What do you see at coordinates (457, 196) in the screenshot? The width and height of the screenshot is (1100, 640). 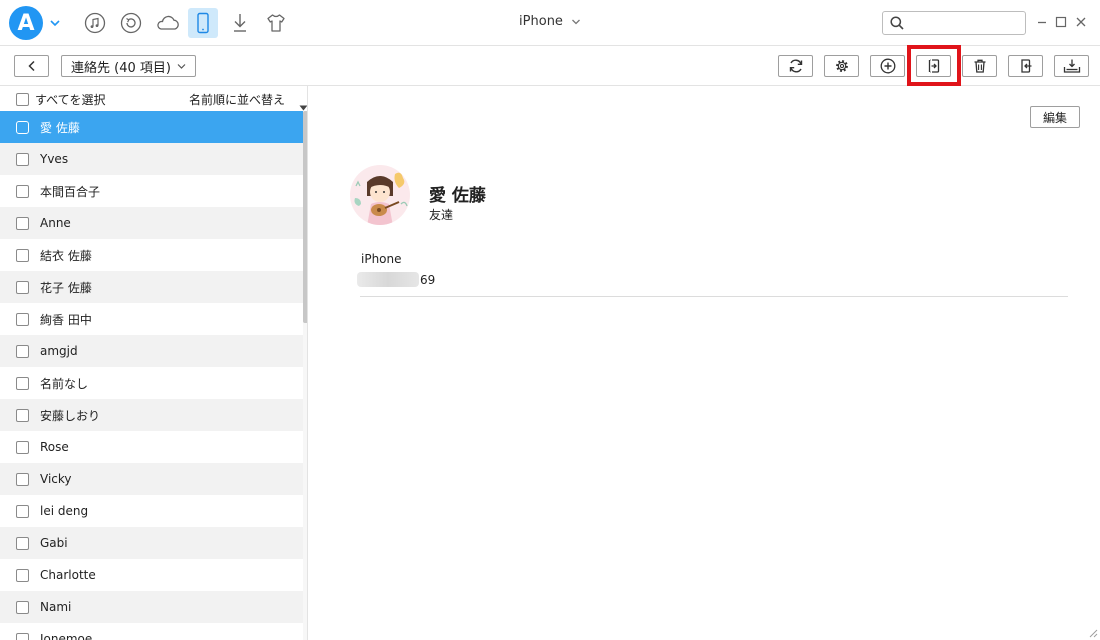 I see `contact-name: 愛 佐藤` at bounding box center [457, 196].